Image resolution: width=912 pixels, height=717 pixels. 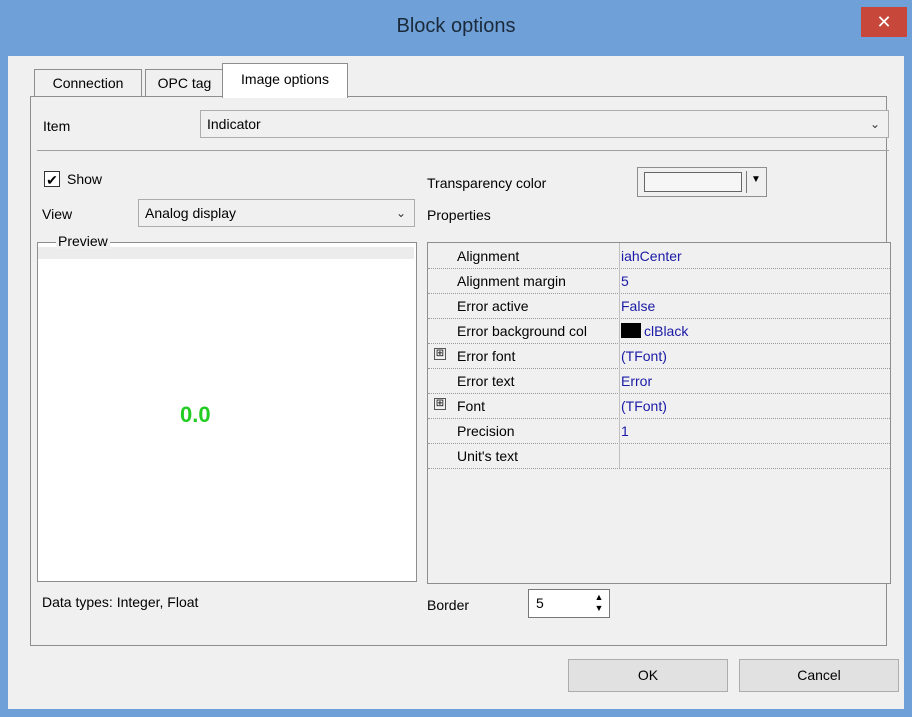 What do you see at coordinates (636, 381) in the screenshot?
I see `property-value: Error` at bounding box center [636, 381].